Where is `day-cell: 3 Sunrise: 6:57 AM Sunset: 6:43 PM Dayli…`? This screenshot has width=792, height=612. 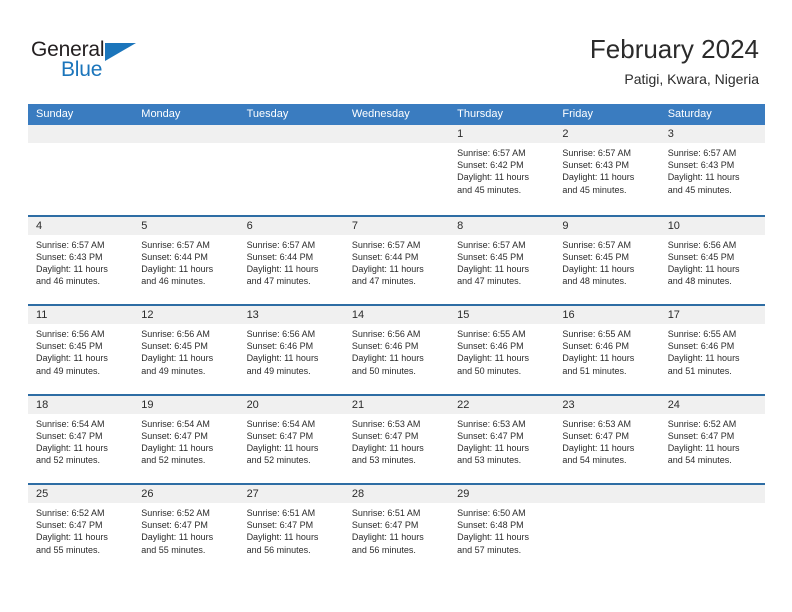 day-cell: 3 Sunrise: 6:57 AM Sunset: 6:43 PM Dayli… is located at coordinates (712, 170).